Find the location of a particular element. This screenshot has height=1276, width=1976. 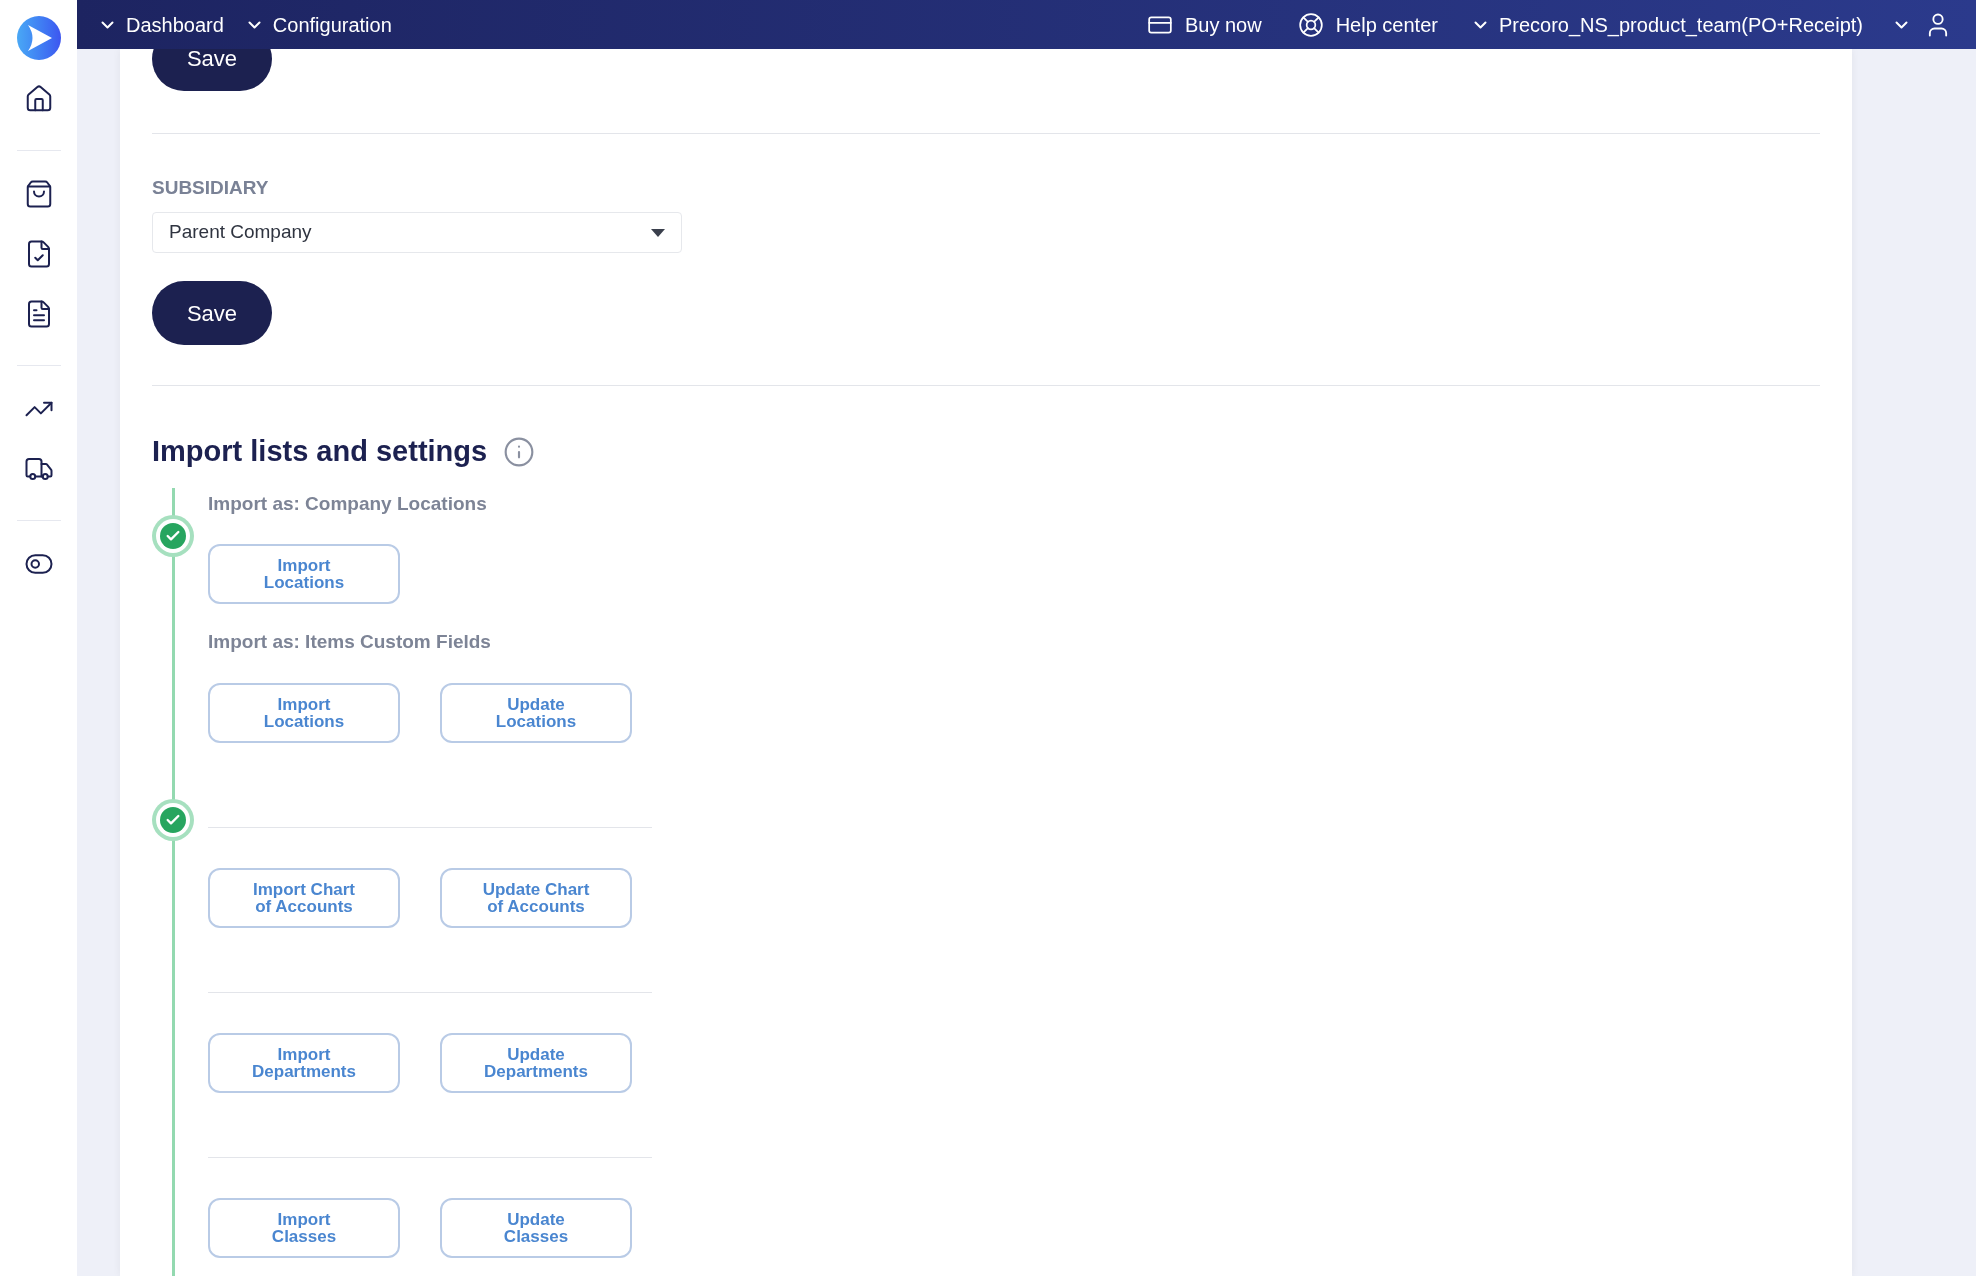

import-button: Import Classes is located at coordinates (304, 1227).